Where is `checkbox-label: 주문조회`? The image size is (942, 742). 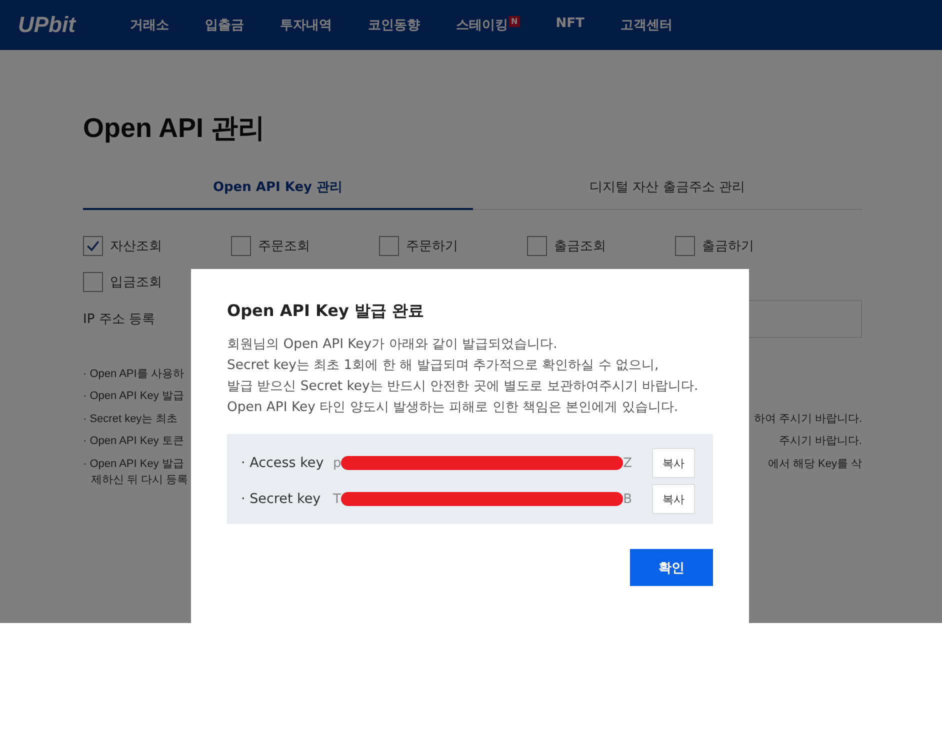 checkbox-label: 주문조회 is located at coordinates (284, 246).